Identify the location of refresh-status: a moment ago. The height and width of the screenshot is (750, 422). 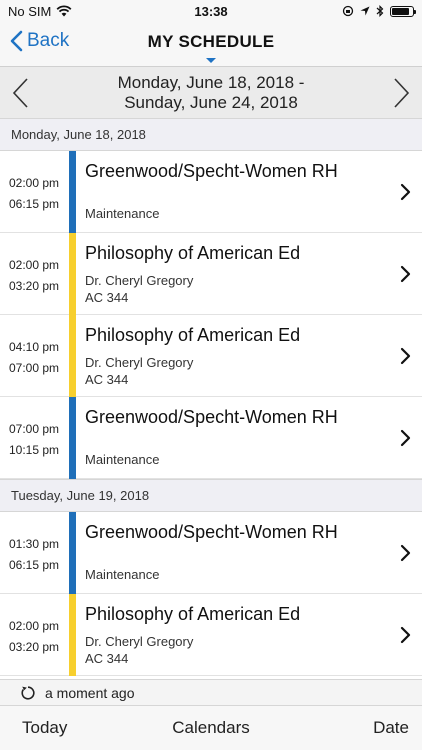
(211, 692).